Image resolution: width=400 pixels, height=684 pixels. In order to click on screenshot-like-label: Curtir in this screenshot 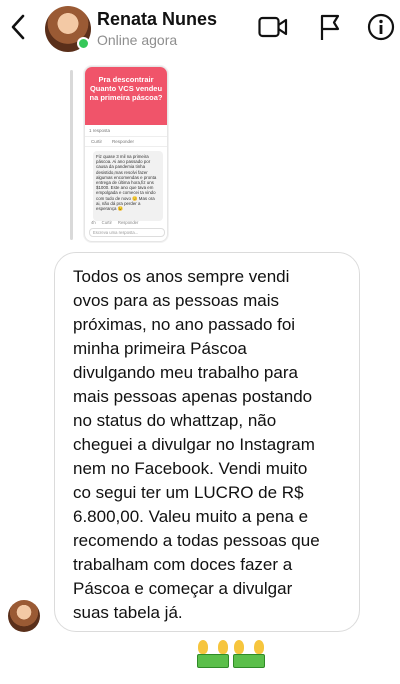, I will do `click(96, 141)`.